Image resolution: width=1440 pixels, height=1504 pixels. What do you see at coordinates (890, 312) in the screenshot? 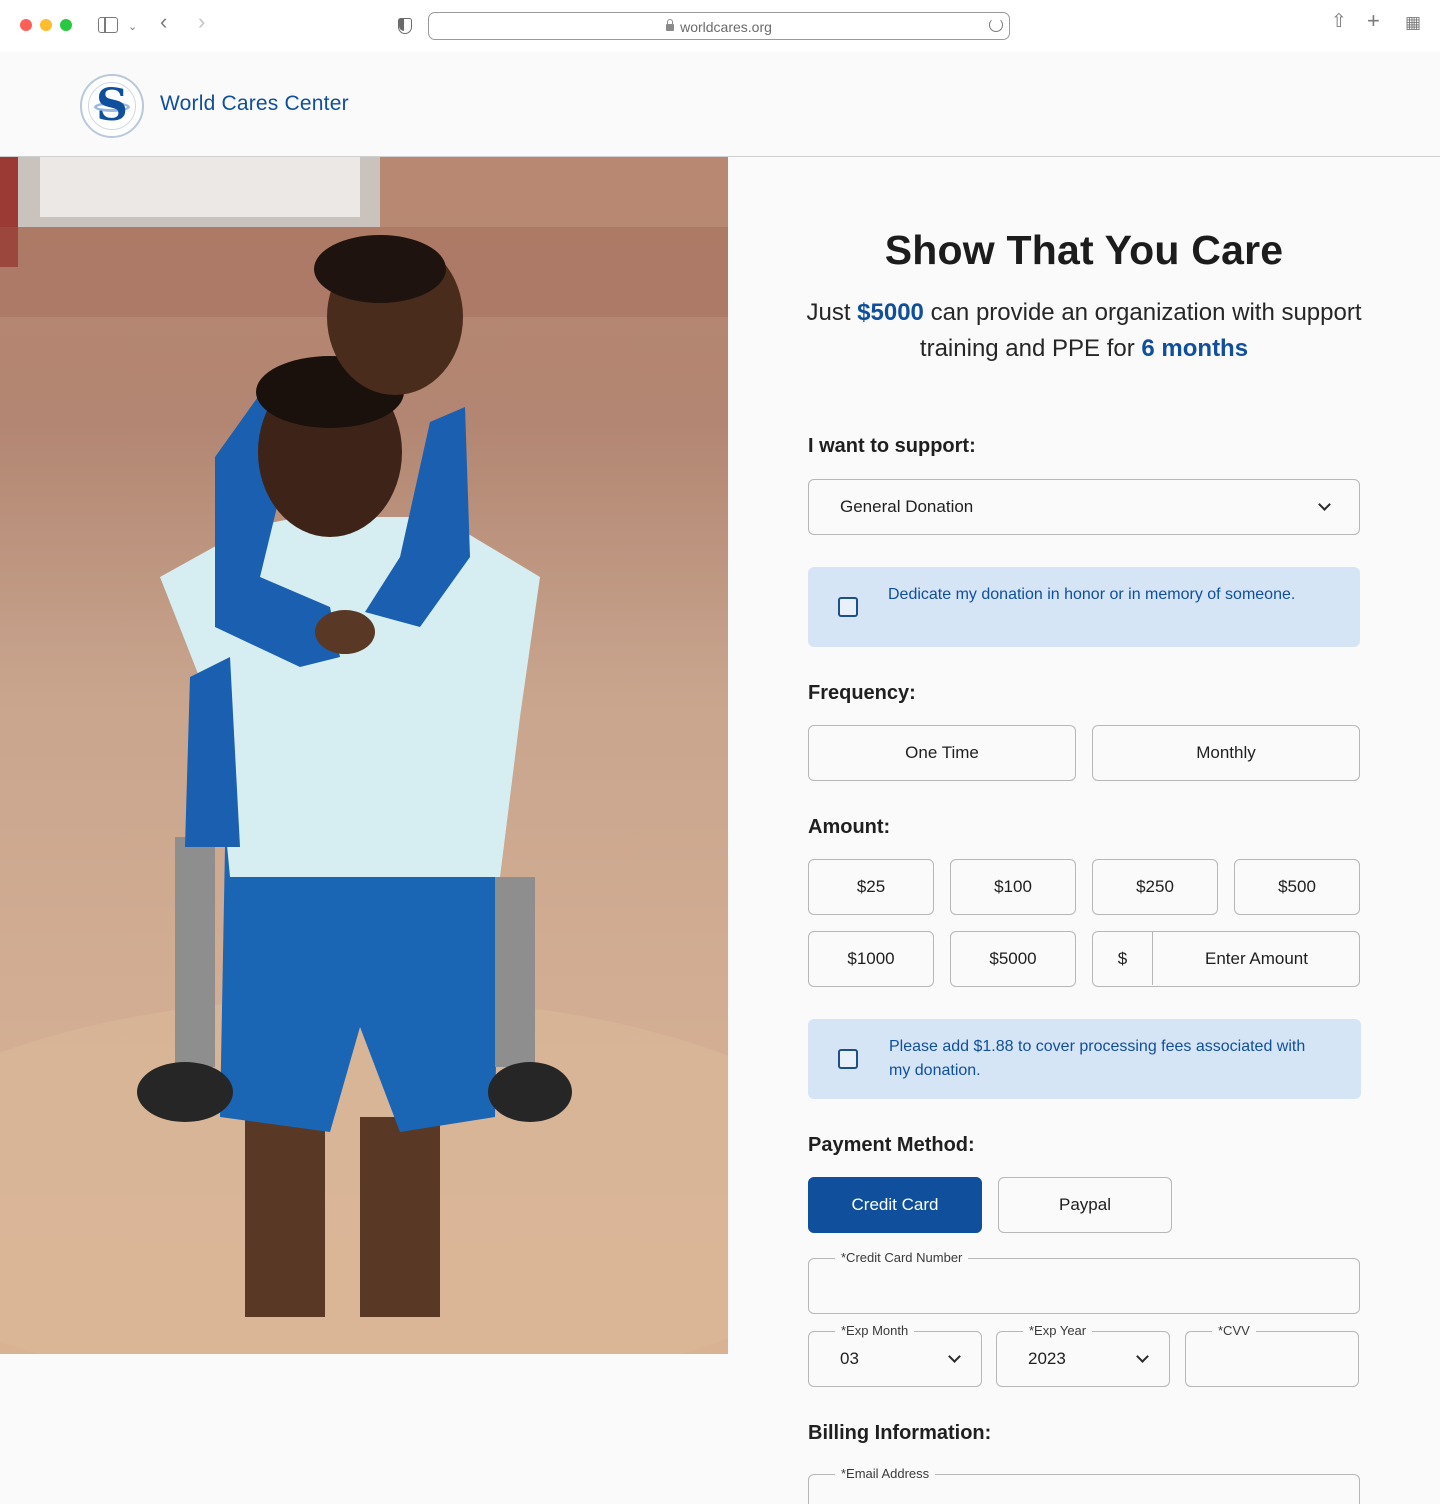
I see `highlight-amount: $5000` at bounding box center [890, 312].